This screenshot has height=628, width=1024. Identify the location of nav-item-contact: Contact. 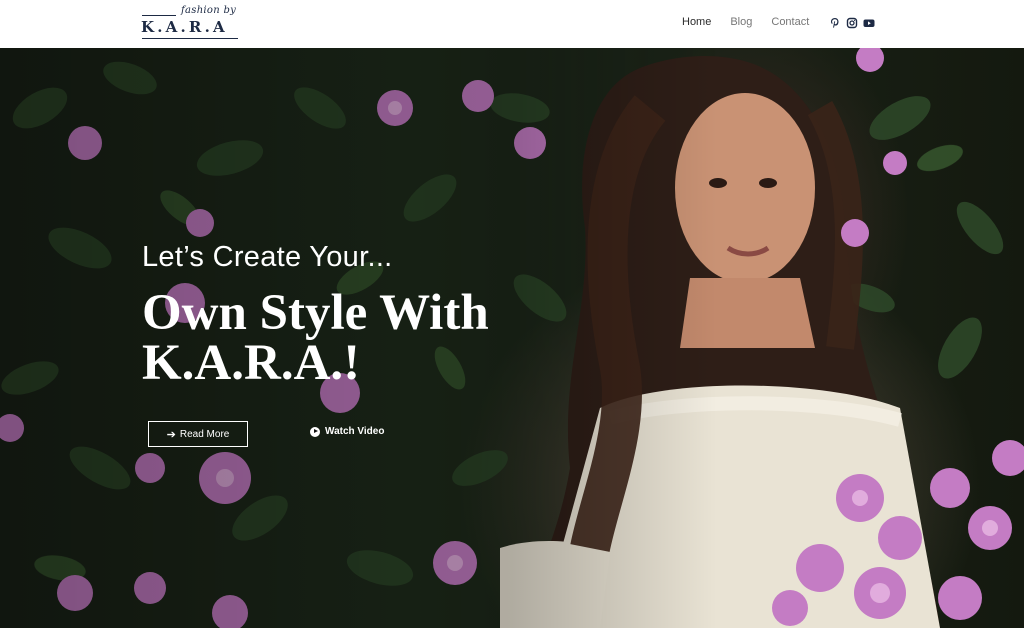
(790, 22).